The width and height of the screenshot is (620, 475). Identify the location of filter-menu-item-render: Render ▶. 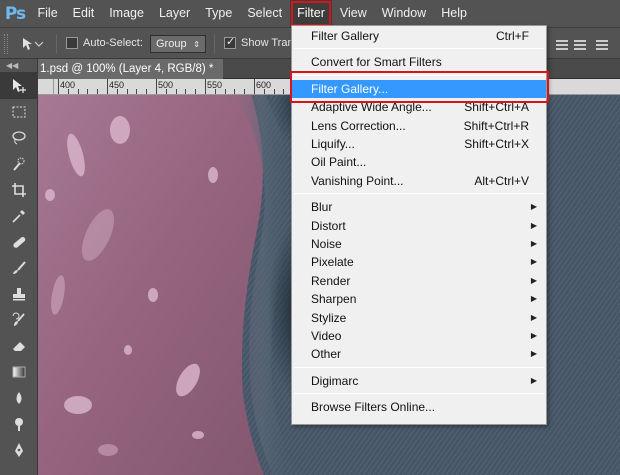
(419, 281).